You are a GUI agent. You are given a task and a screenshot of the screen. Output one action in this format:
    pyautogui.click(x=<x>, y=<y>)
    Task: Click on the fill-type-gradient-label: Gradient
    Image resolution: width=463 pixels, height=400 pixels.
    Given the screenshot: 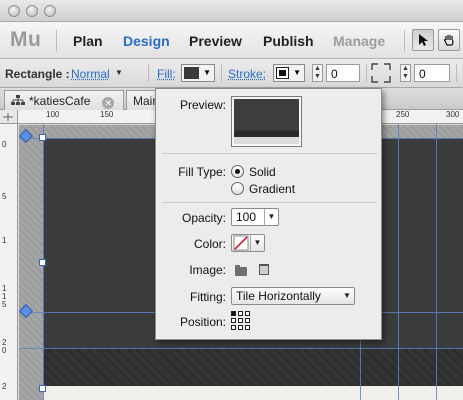 What is the action you would take?
    pyautogui.click(x=272, y=189)
    